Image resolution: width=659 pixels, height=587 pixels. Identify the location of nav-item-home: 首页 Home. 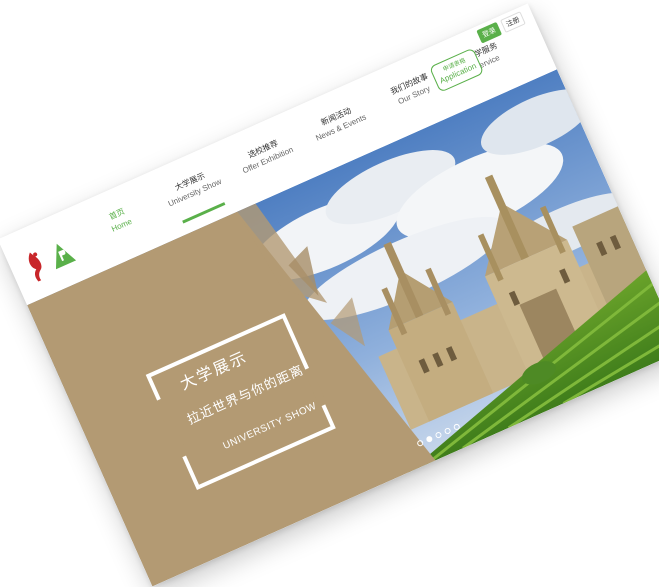
(119, 218).